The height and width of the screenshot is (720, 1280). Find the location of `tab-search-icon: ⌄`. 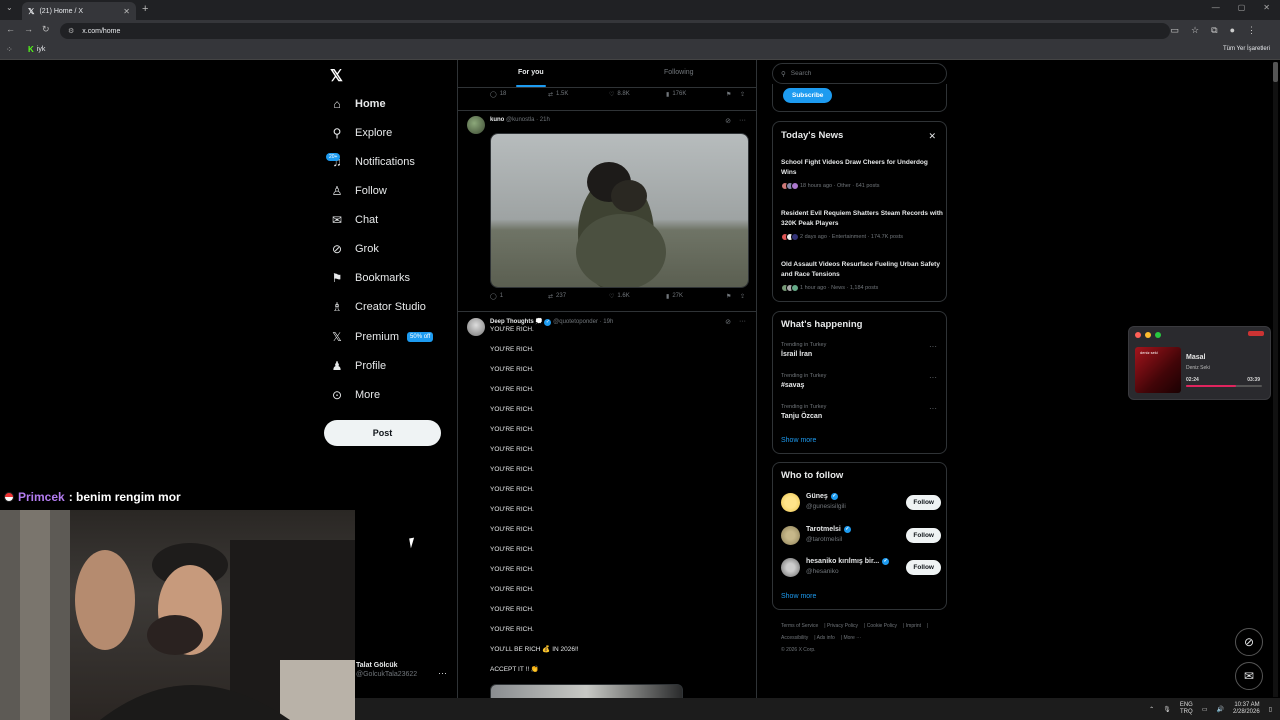

tab-search-icon: ⌄ is located at coordinates (9, 7).